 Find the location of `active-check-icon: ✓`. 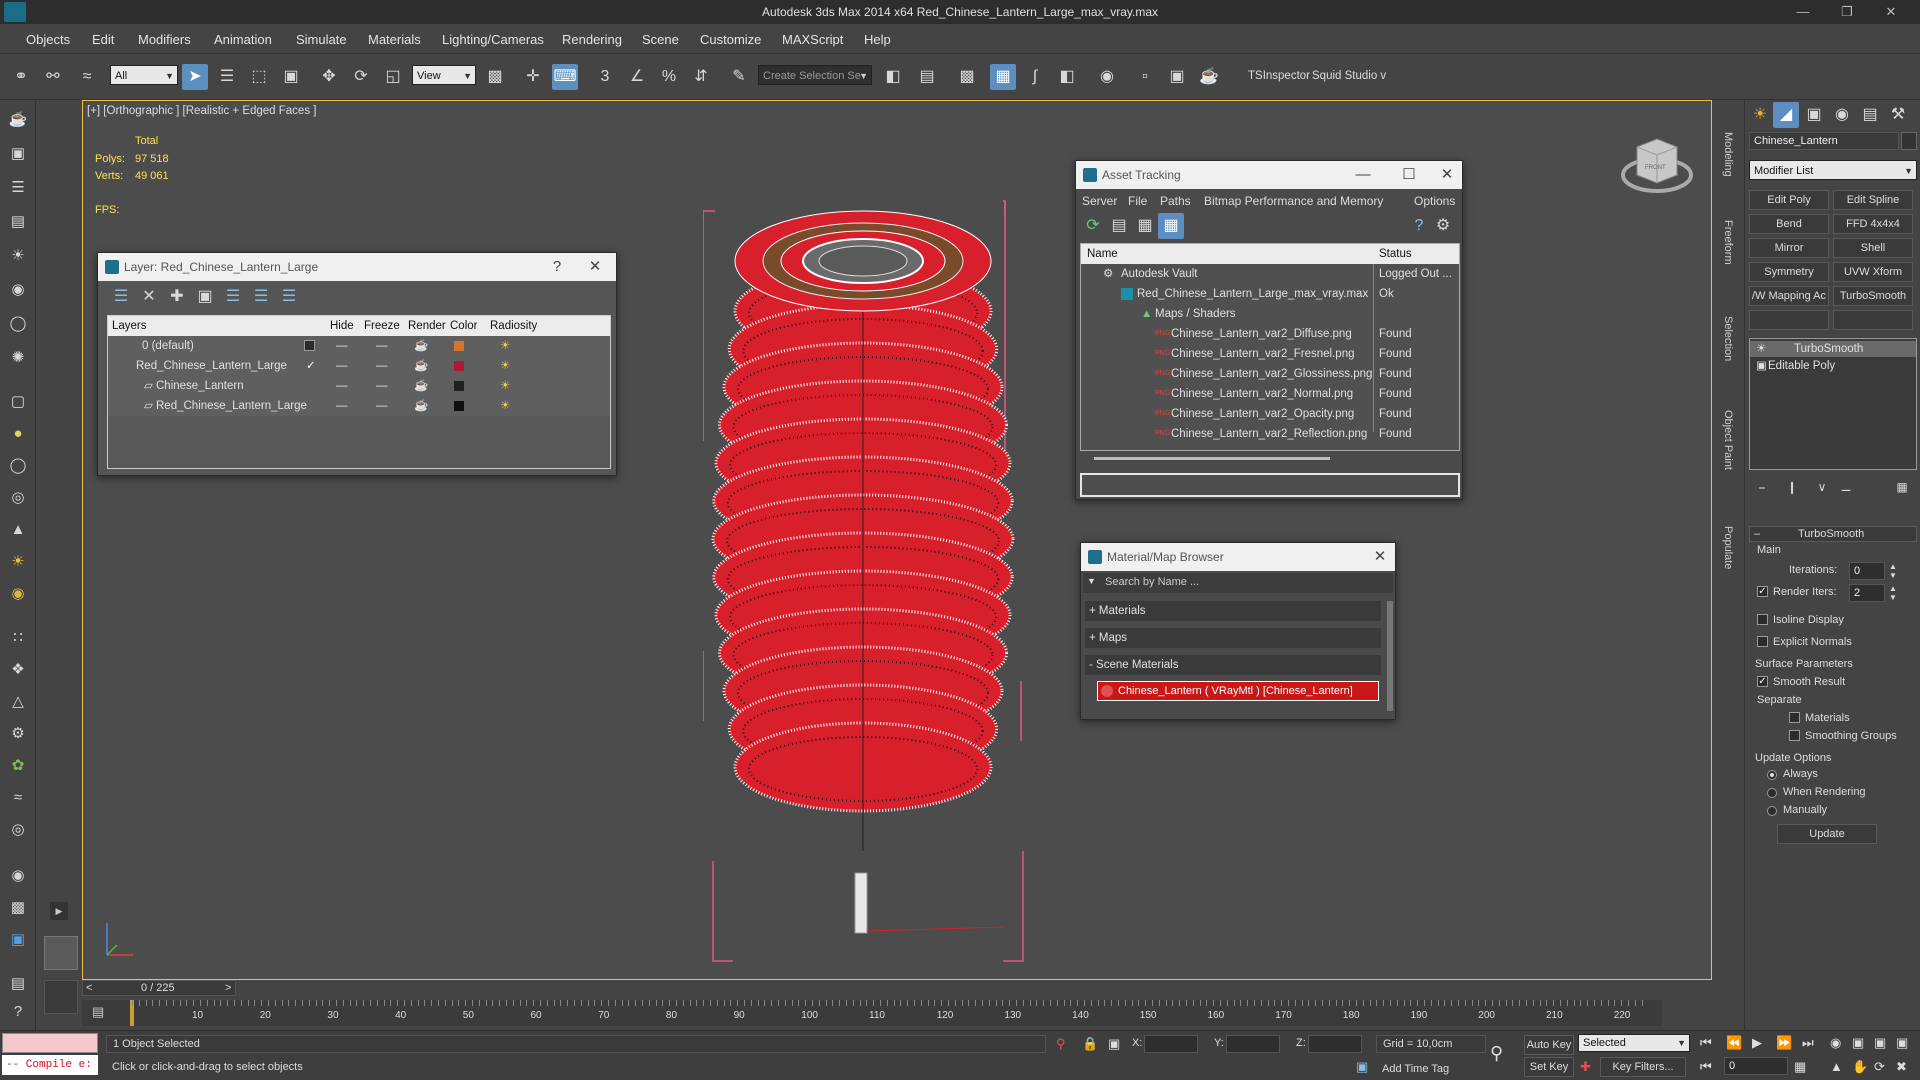

active-check-icon: ✓ is located at coordinates (311, 366).